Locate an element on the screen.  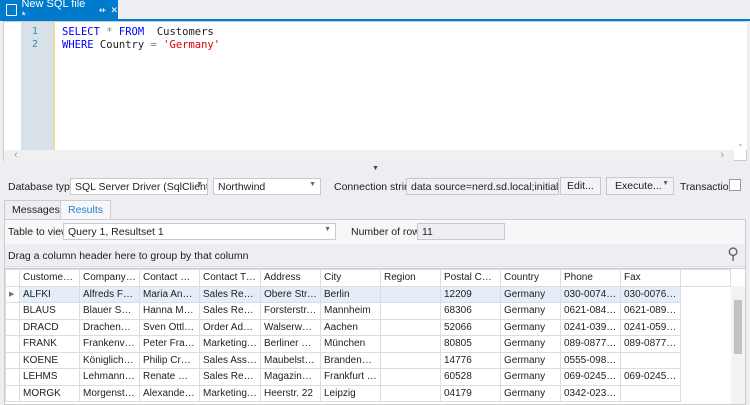
table-cell: 0241-039123 is located at coordinates (590, 327).